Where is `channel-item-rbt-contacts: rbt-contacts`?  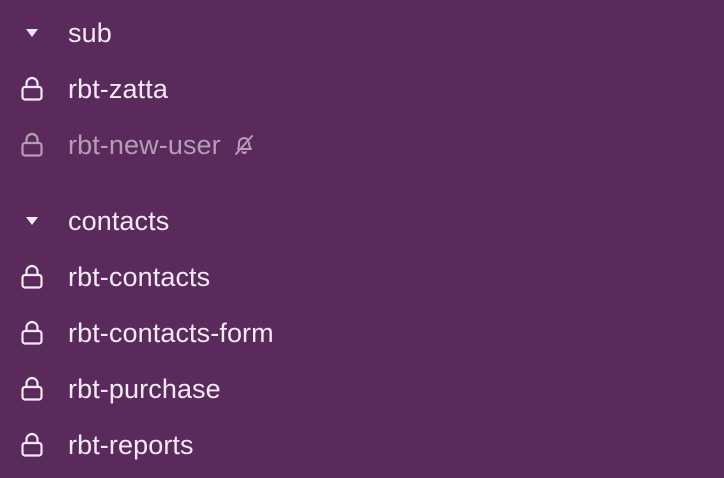
channel-item-rbt-contacts: rbt-contacts is located at coordinates (362, 277).